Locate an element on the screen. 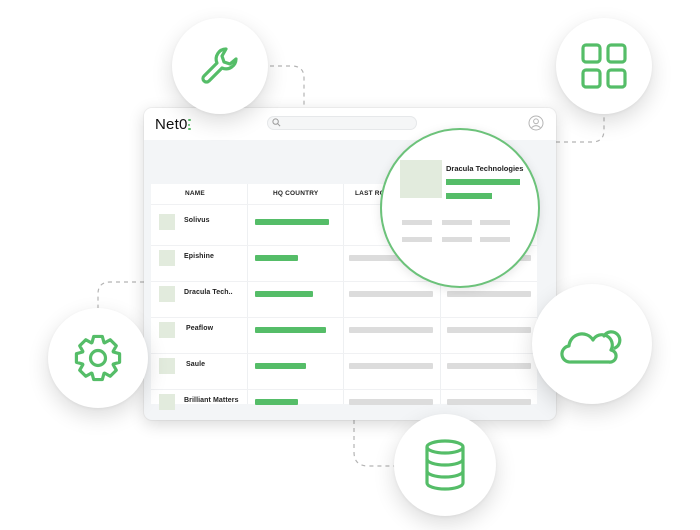  company-name: Epishine is located at coordinates (199, 256).